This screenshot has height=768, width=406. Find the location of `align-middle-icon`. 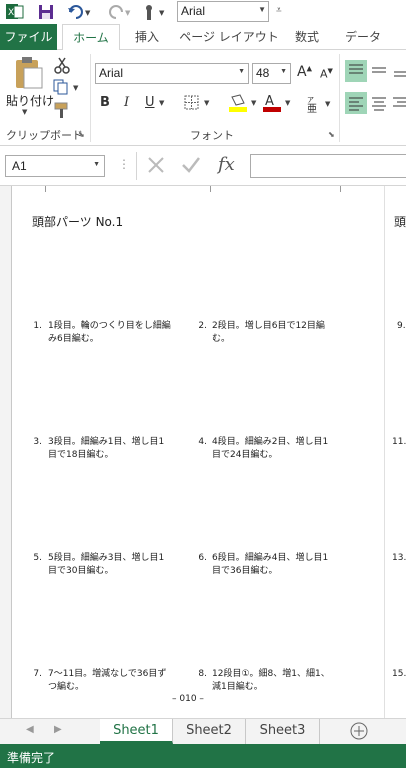

align-middle-icon is located at coordinates (379, 71).